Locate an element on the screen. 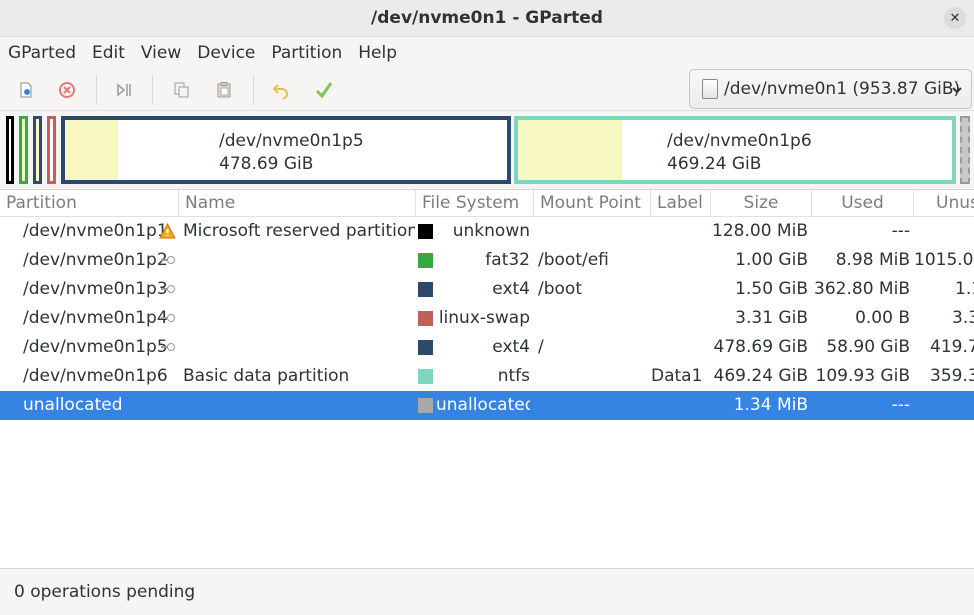  cell-partition: /dev/nvme0n1p3 is located at coordinates (95, 289).